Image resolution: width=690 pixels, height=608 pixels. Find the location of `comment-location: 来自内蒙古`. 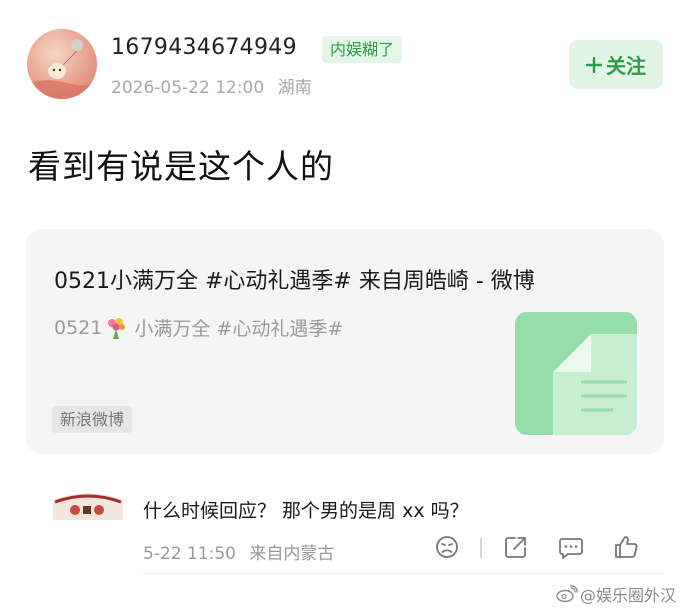

comment-location: 来自内蒙古 is located at coordinates (292, 554).